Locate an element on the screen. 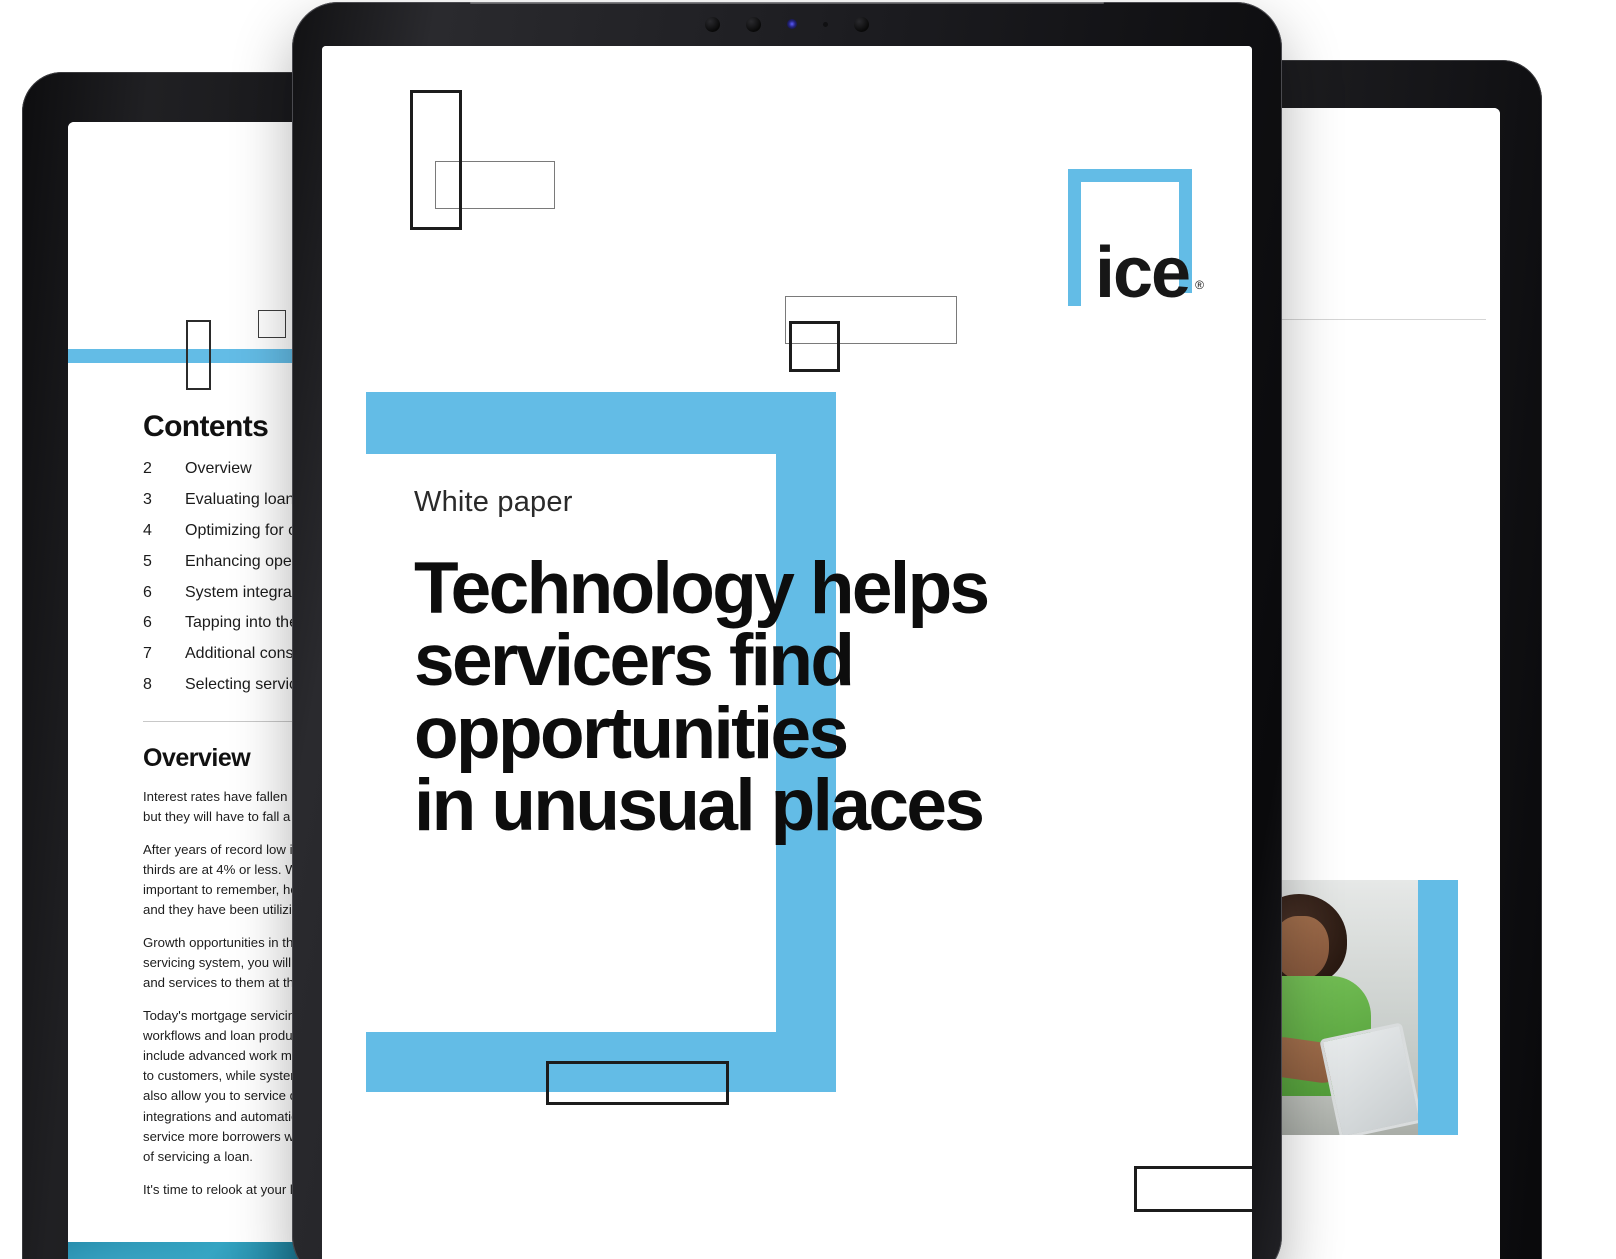 This screenshot has width=1616, height=1259. toc-label: Selecting servicin is located at coordinates (247, 685).